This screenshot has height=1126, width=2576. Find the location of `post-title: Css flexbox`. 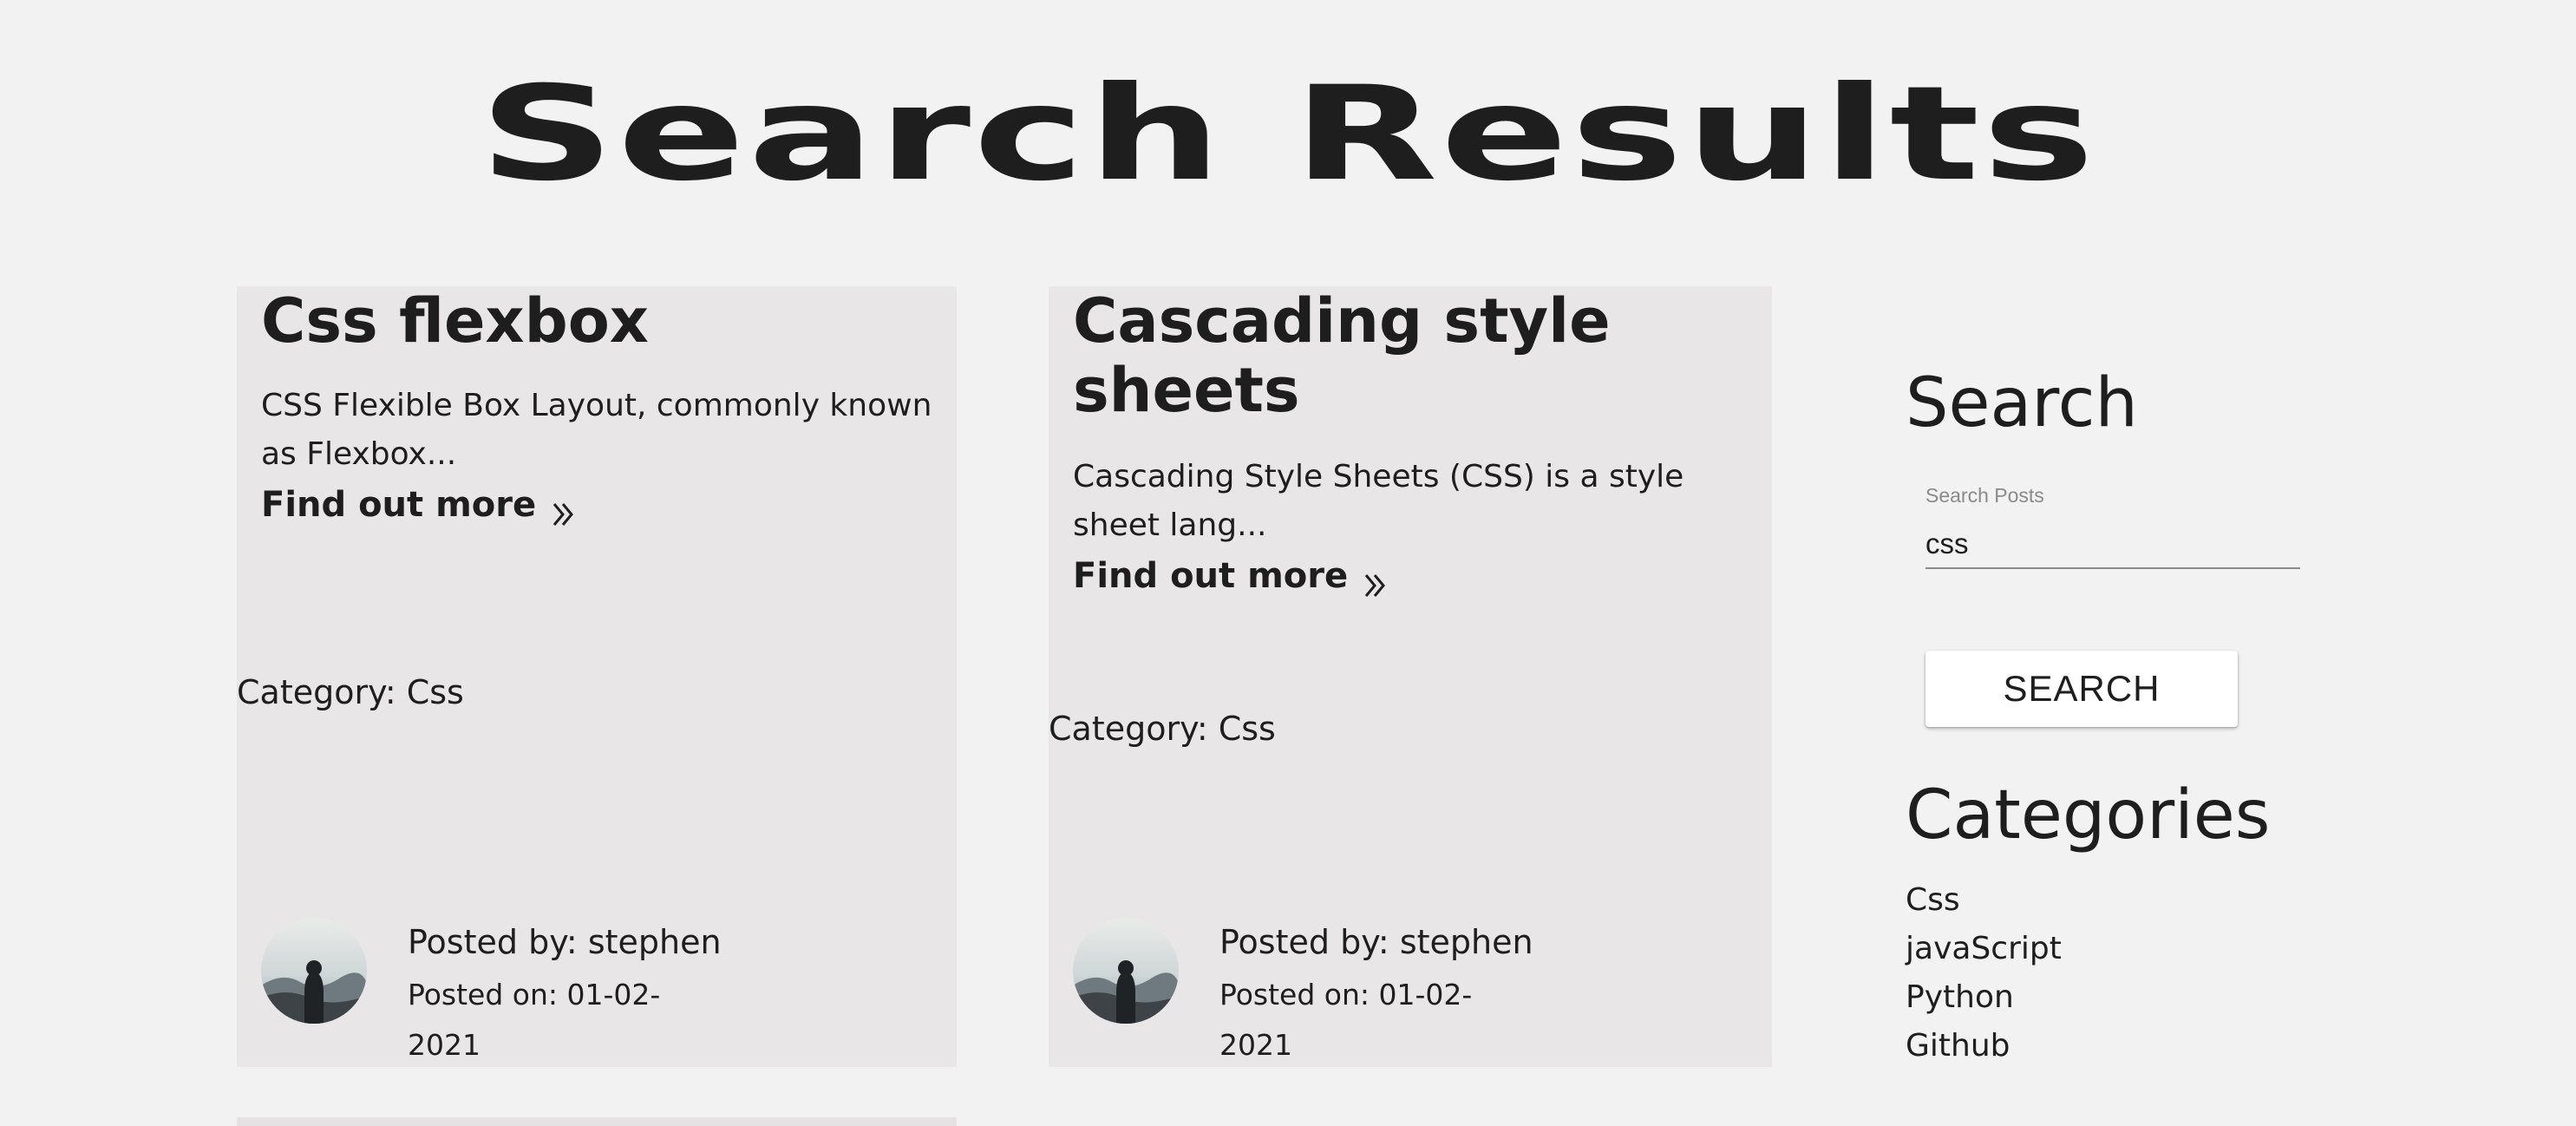

post-title: Css flexbox is located at coordinates (590, 321).